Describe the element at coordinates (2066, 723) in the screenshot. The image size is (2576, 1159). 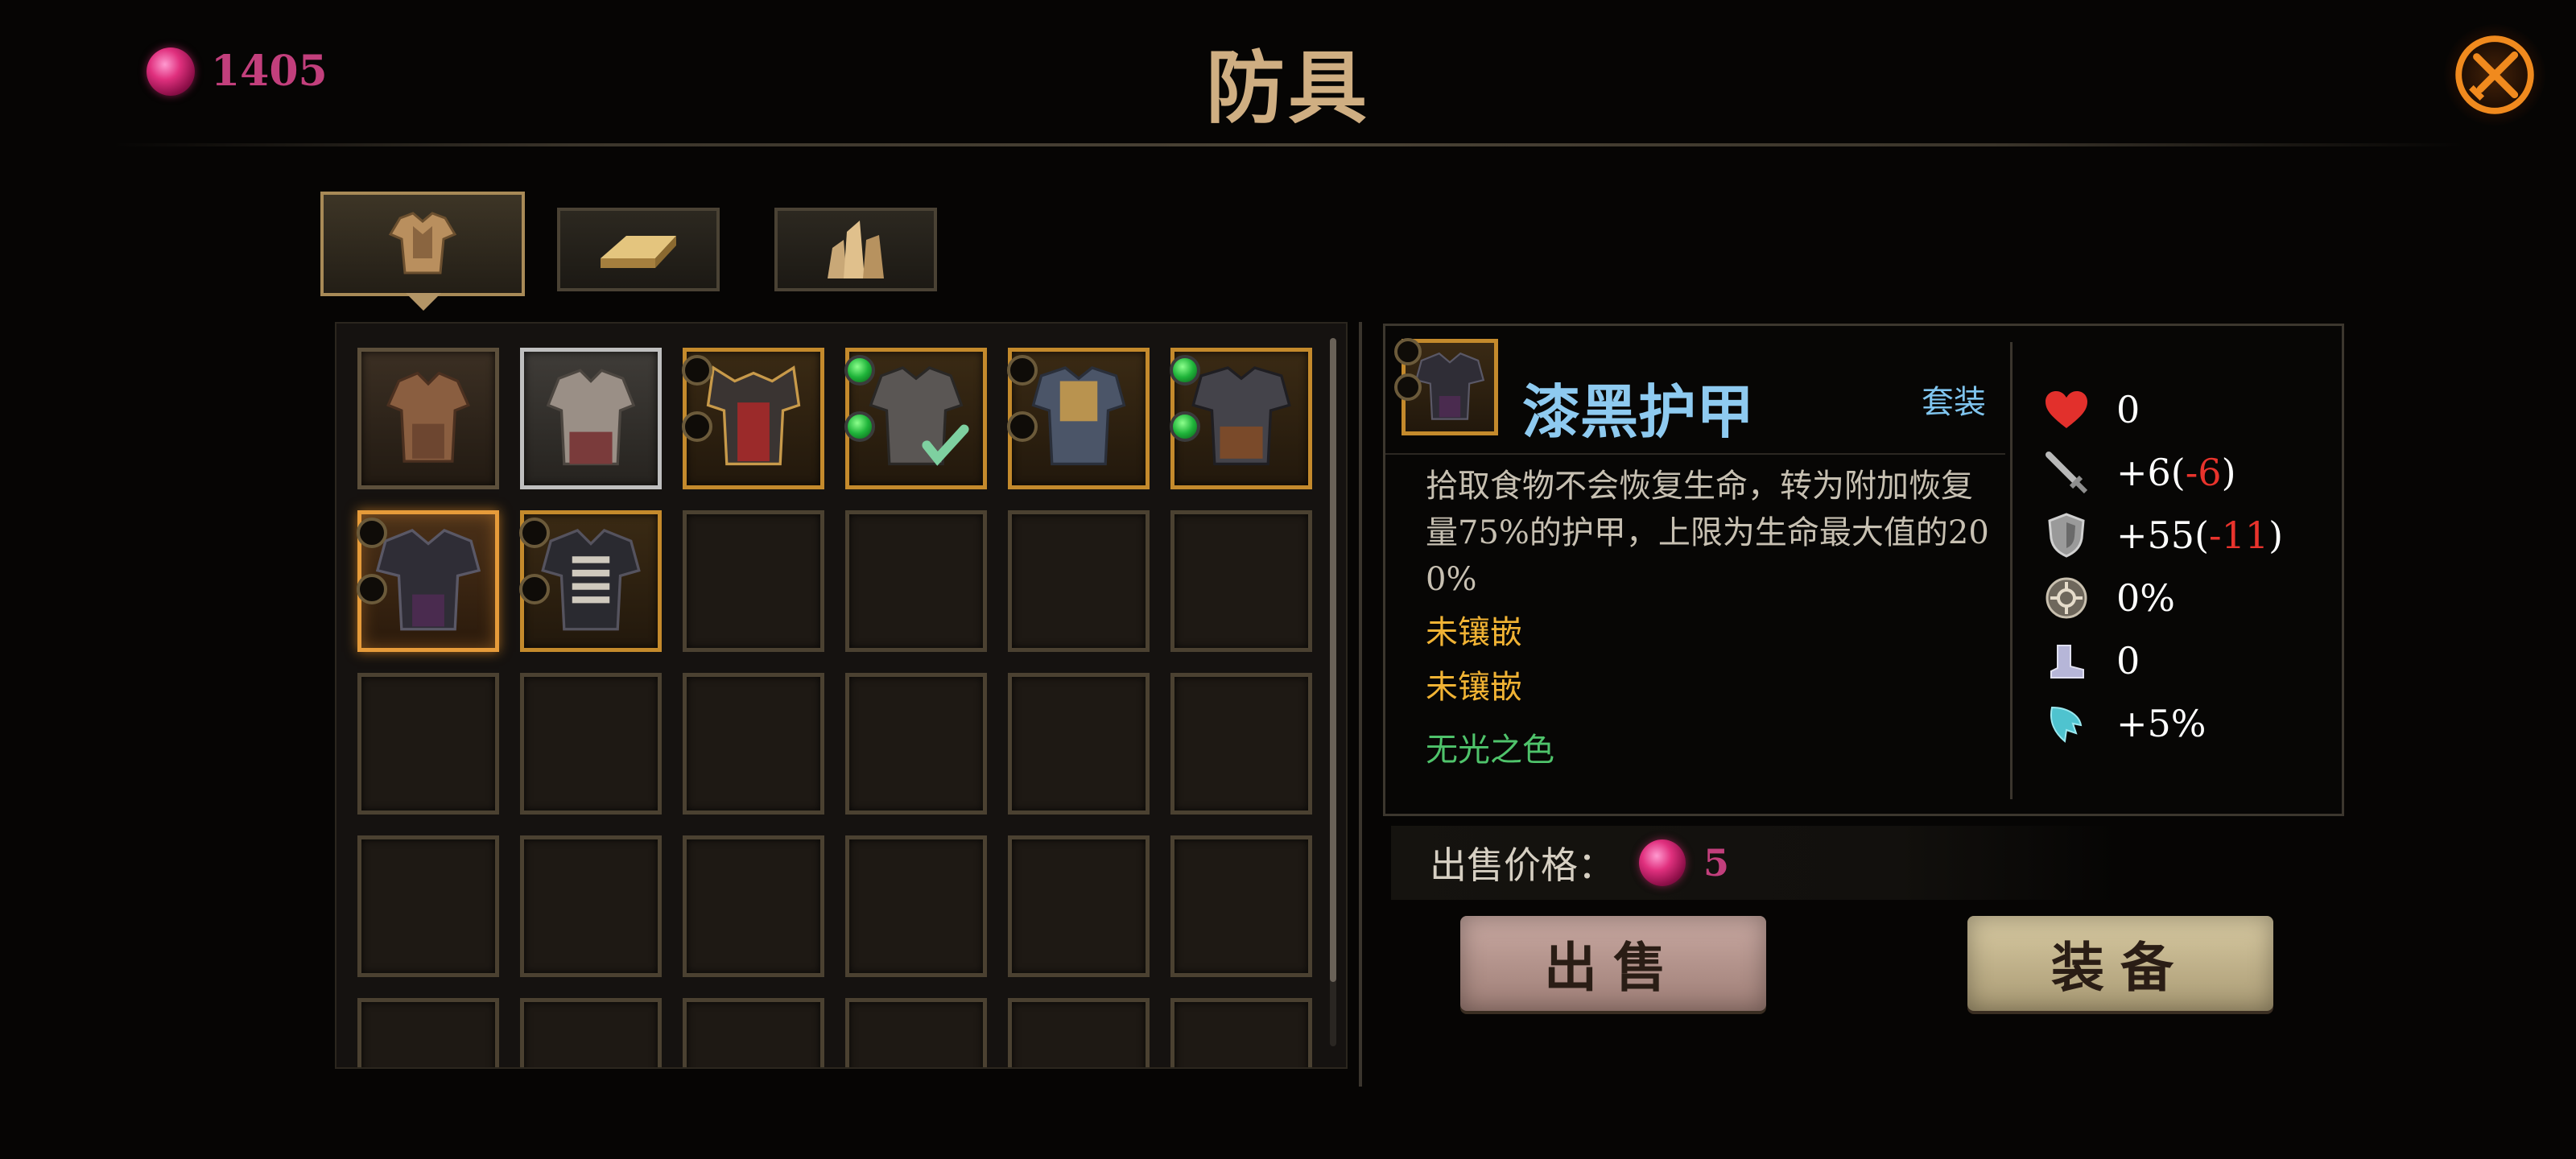
I see `wing-claw-icon` at that location.